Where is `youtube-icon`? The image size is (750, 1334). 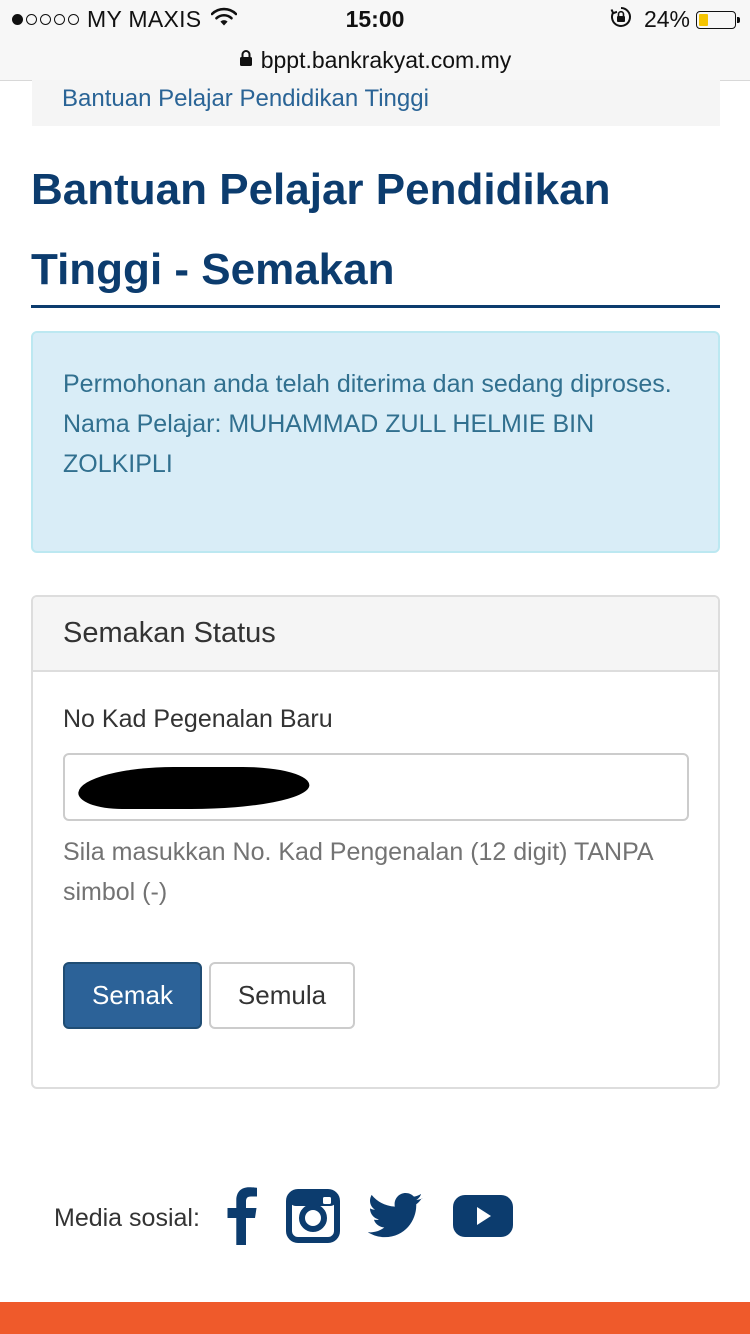
youtube-icon is located at coordinates (483, 1218).